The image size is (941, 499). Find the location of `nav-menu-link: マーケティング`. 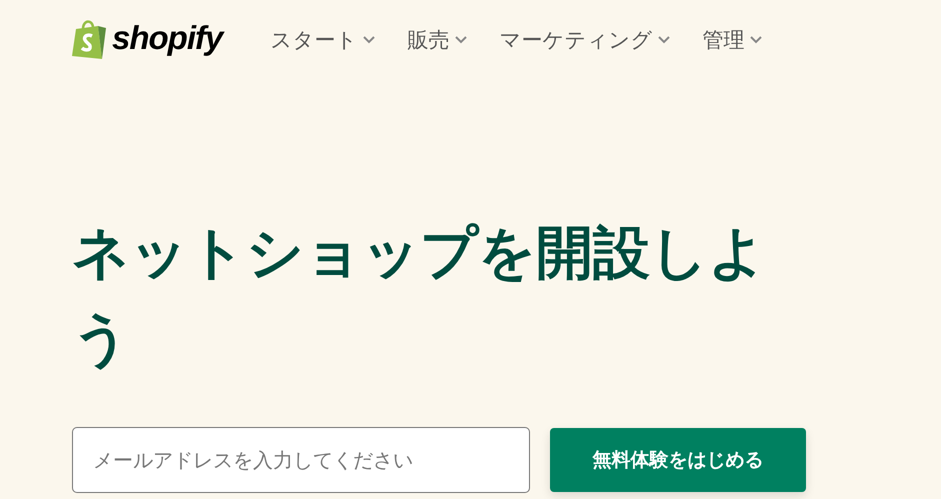

nav-menu-link: マーケティング is located at coordinates (584, 40).